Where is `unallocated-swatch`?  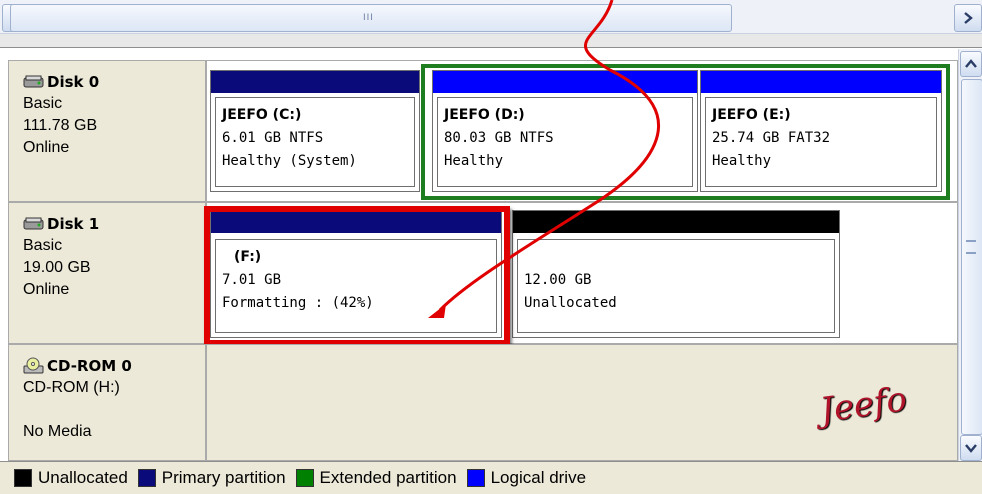 unallocated-swatch is located at coordinates (23, 478).